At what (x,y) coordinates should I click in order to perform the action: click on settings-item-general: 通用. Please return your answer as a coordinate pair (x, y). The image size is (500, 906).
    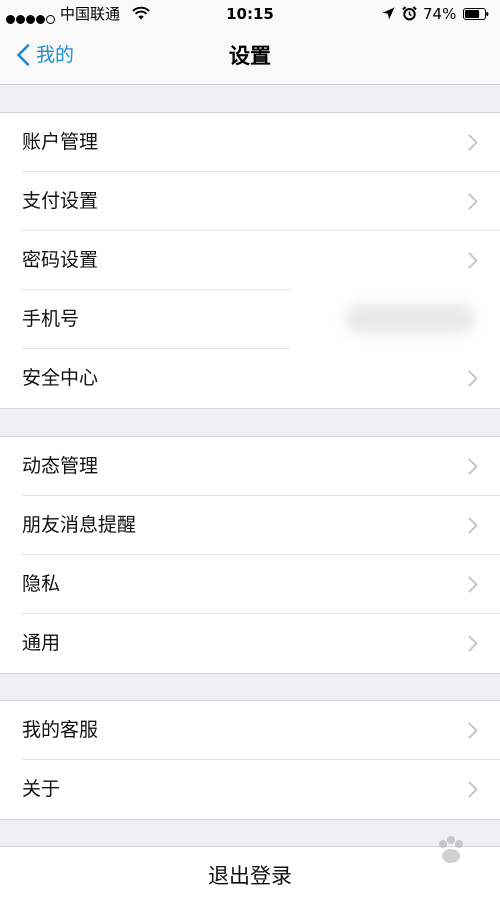
    Looking at the image, I should click on (250, 643).